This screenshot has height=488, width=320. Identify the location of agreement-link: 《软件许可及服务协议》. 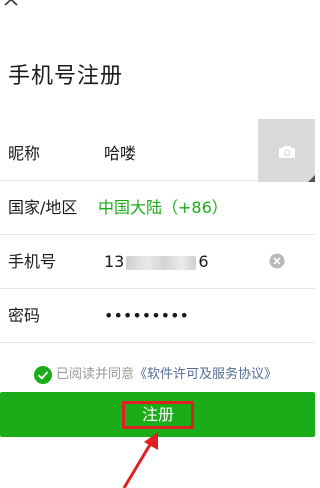
(205, 374).